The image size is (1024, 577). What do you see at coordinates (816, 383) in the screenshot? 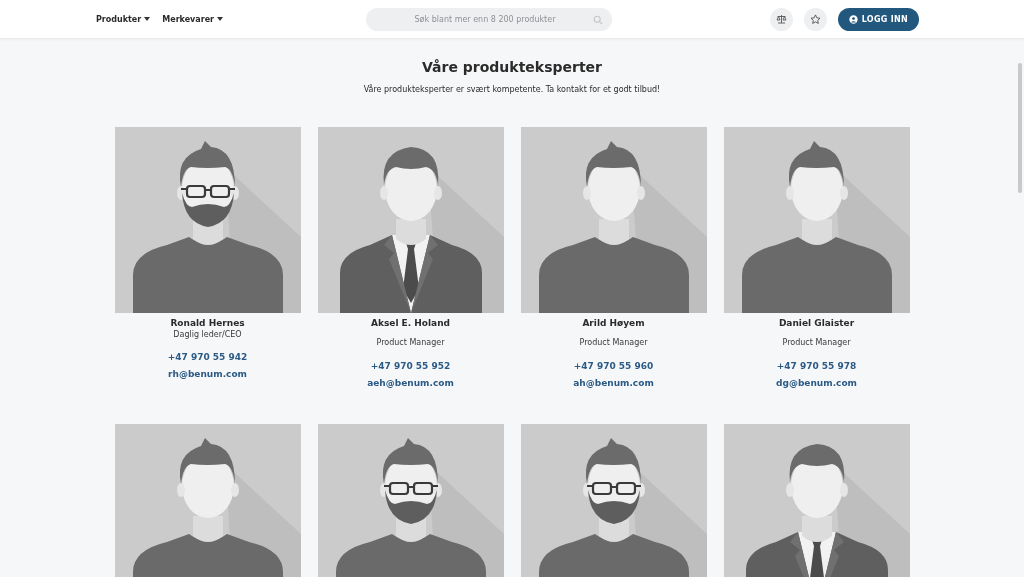
I see `email-link: dg@benum.com` at bounding box center [816, 383].